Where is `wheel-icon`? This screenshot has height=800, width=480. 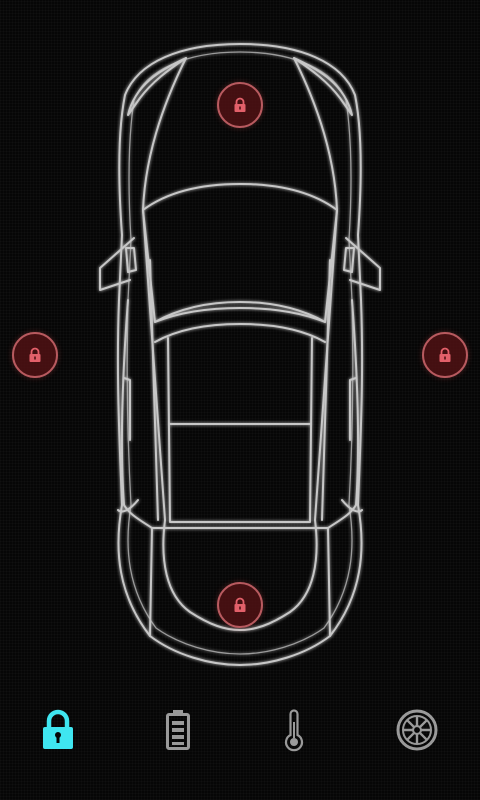 wheel-icon is located at coordinates (417, 730).